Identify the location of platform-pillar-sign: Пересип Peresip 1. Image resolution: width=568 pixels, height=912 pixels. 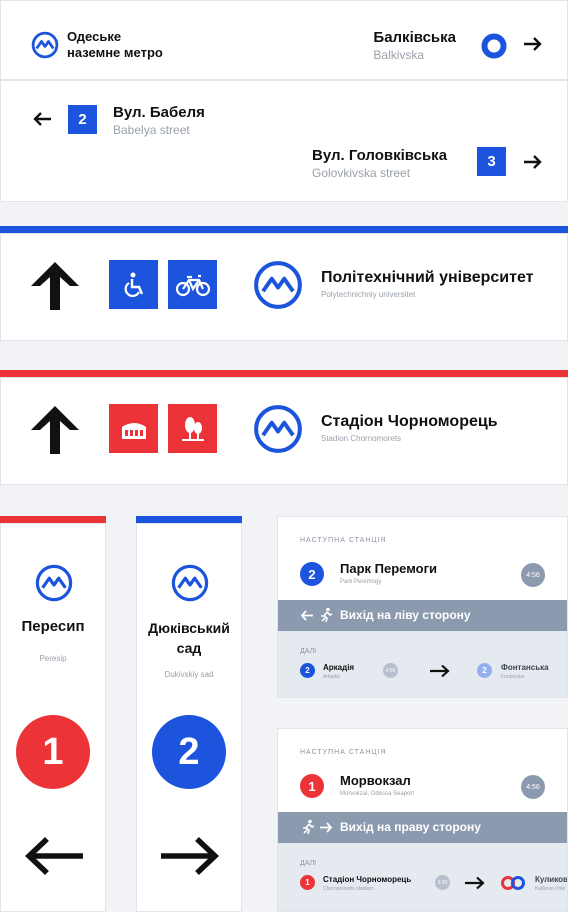
(53, 717).